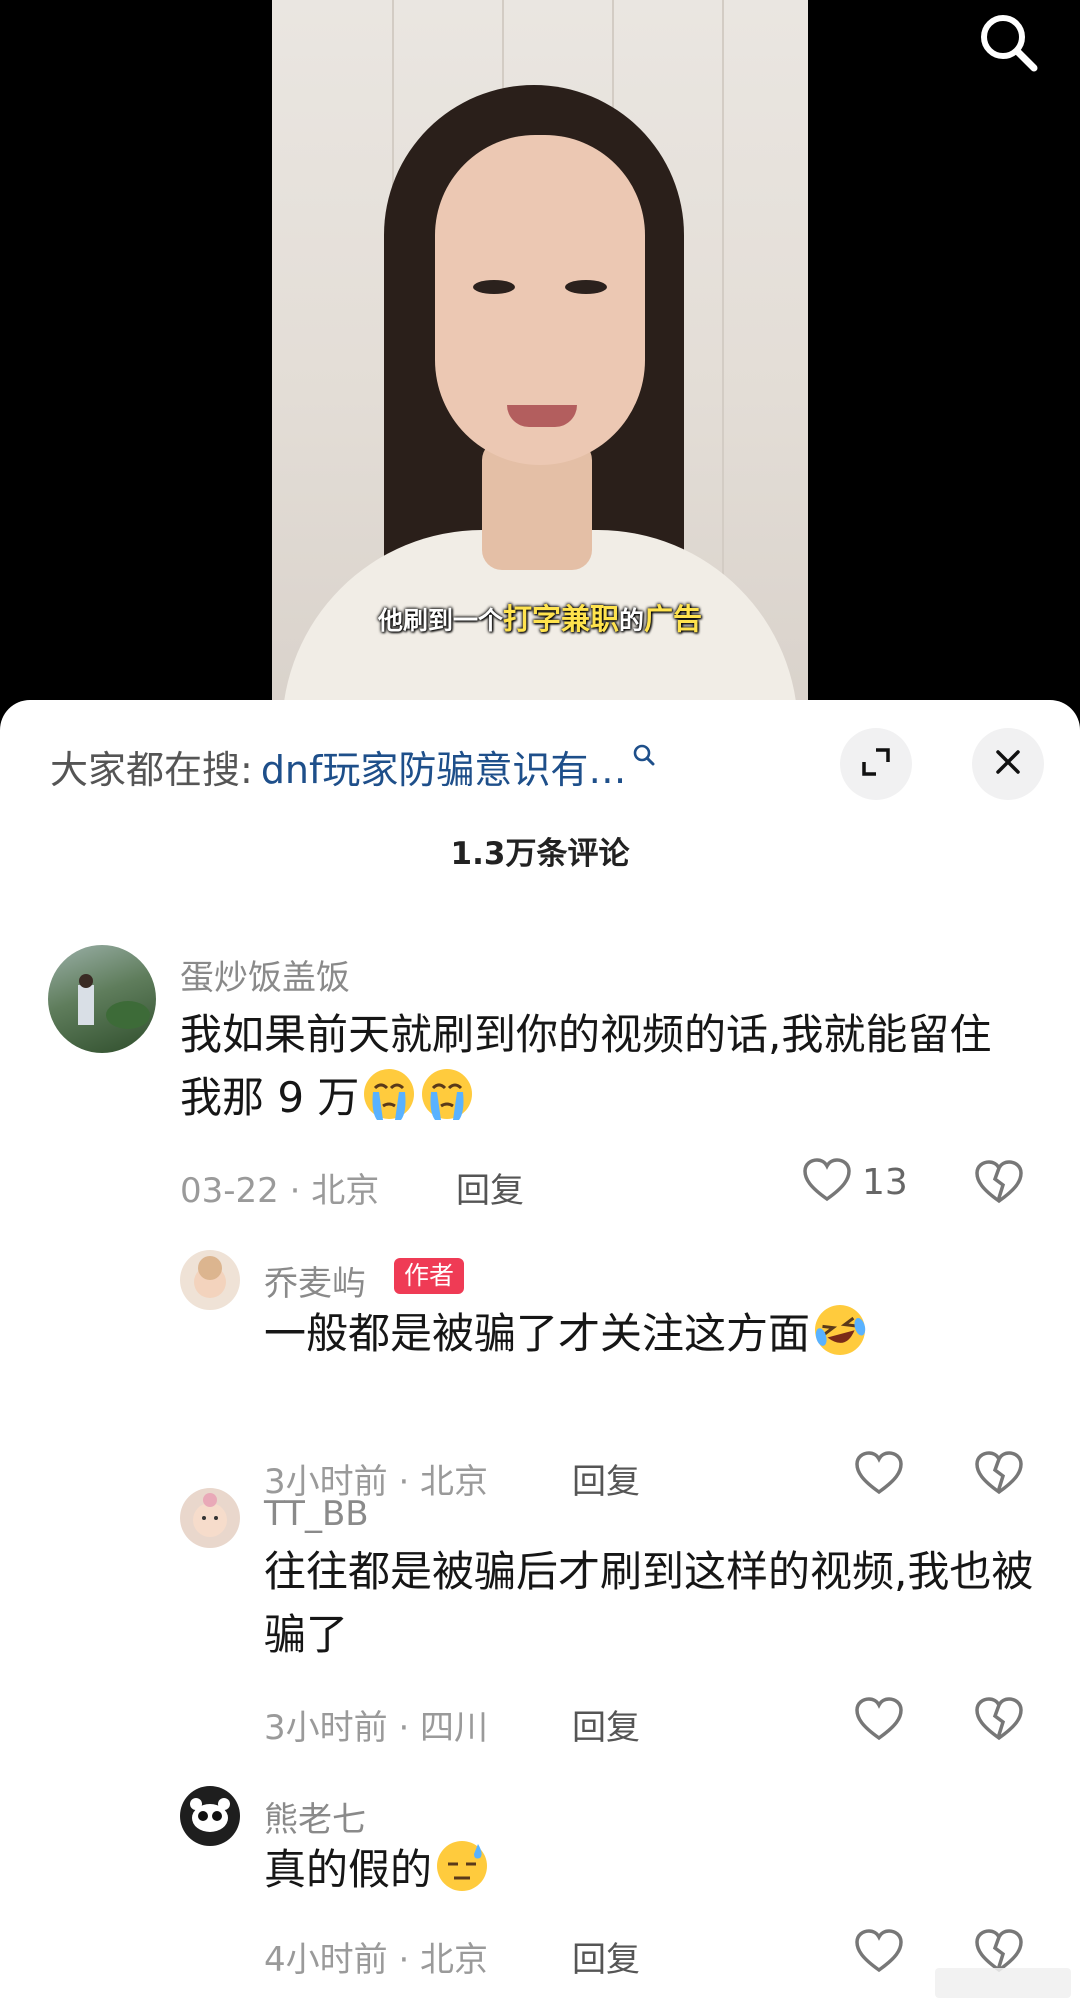 Image resolution: width=1080 pixels, height=2003 pixels. Describe the element at coordinates (151, 769) in the screenshot. I see `search-prefix: 大家都在搜:` at that location.